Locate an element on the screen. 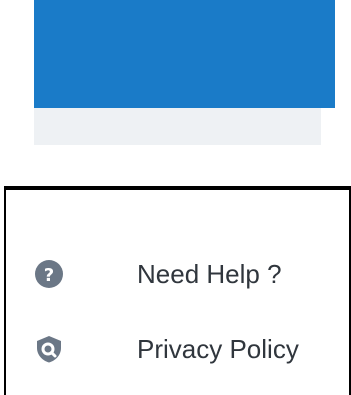 This screenshot has height=395, width=351. menu-item-need-help: ? Need Help ? is located at coordinates (158, 274).